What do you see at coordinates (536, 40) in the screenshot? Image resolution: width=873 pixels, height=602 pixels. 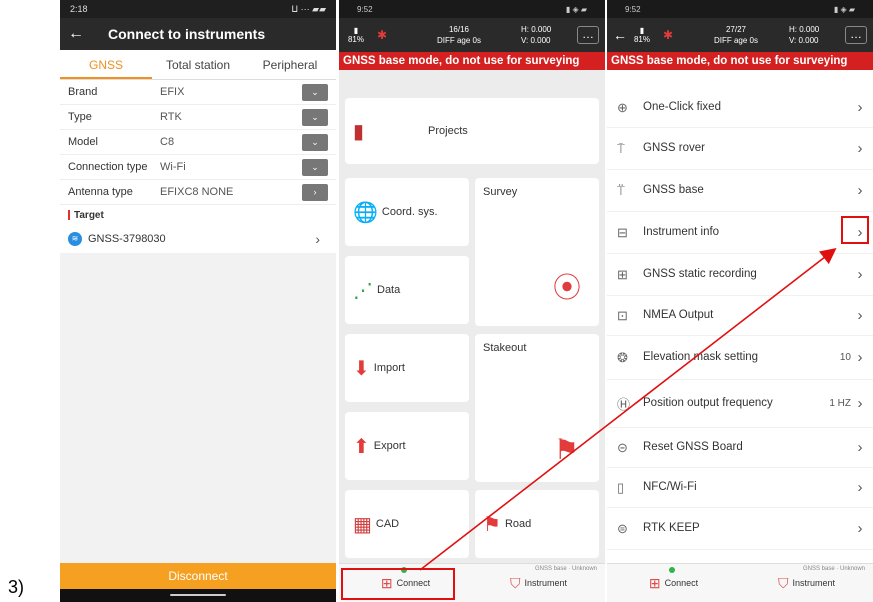 I see `v-precision: V: 0.000` at bounding box center [536, 40].